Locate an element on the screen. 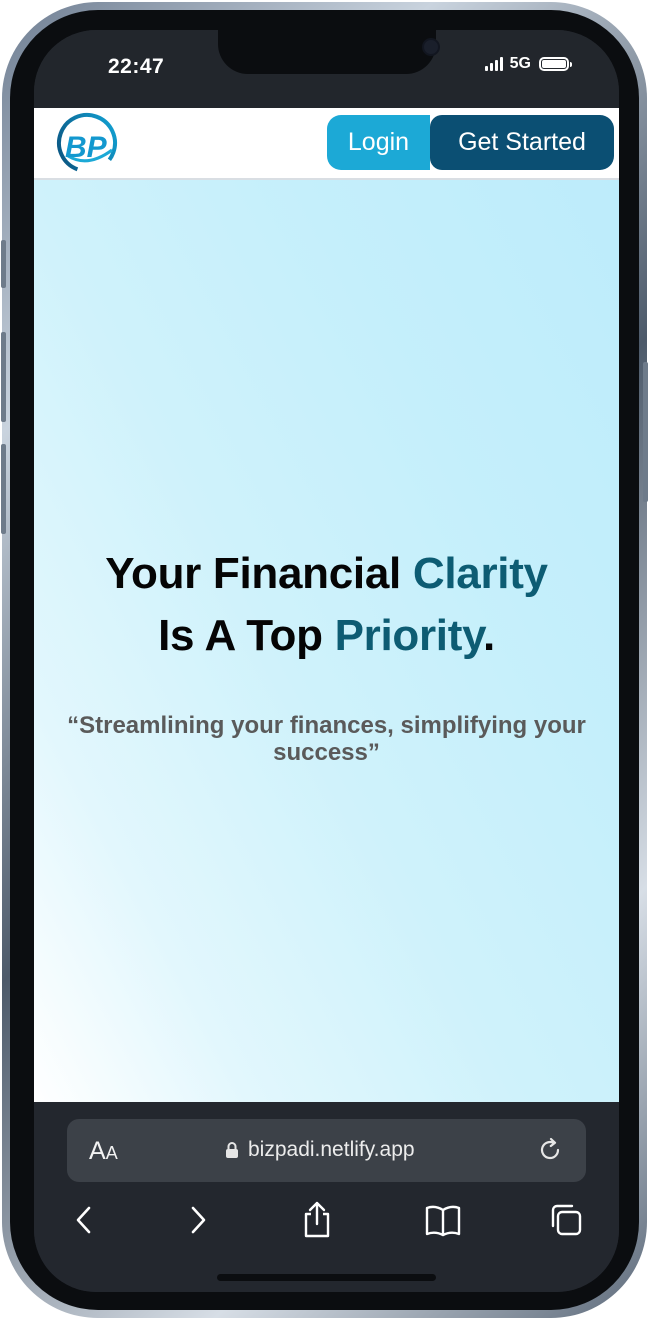  status-time: 22:47 is located at coordinates (136, 66).